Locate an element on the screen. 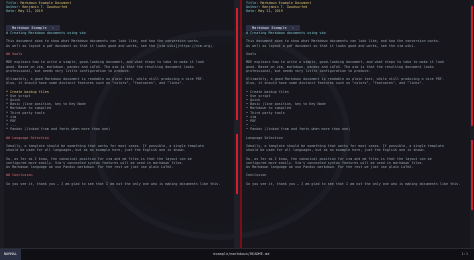 This screenshot has width=474, height=260. left-tab-label: Markdown Example is located at coordinates (29, 28).